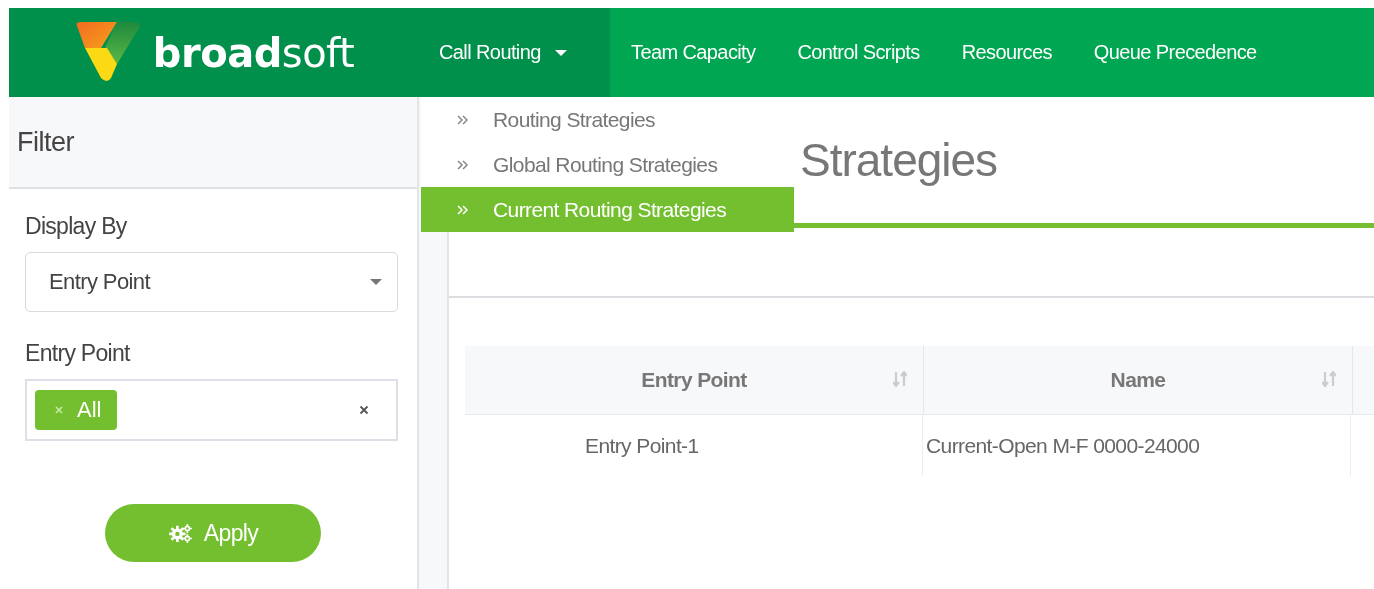 The image size is (1374, 589). I want to click on page-title: Strategies, so click(899, 160).